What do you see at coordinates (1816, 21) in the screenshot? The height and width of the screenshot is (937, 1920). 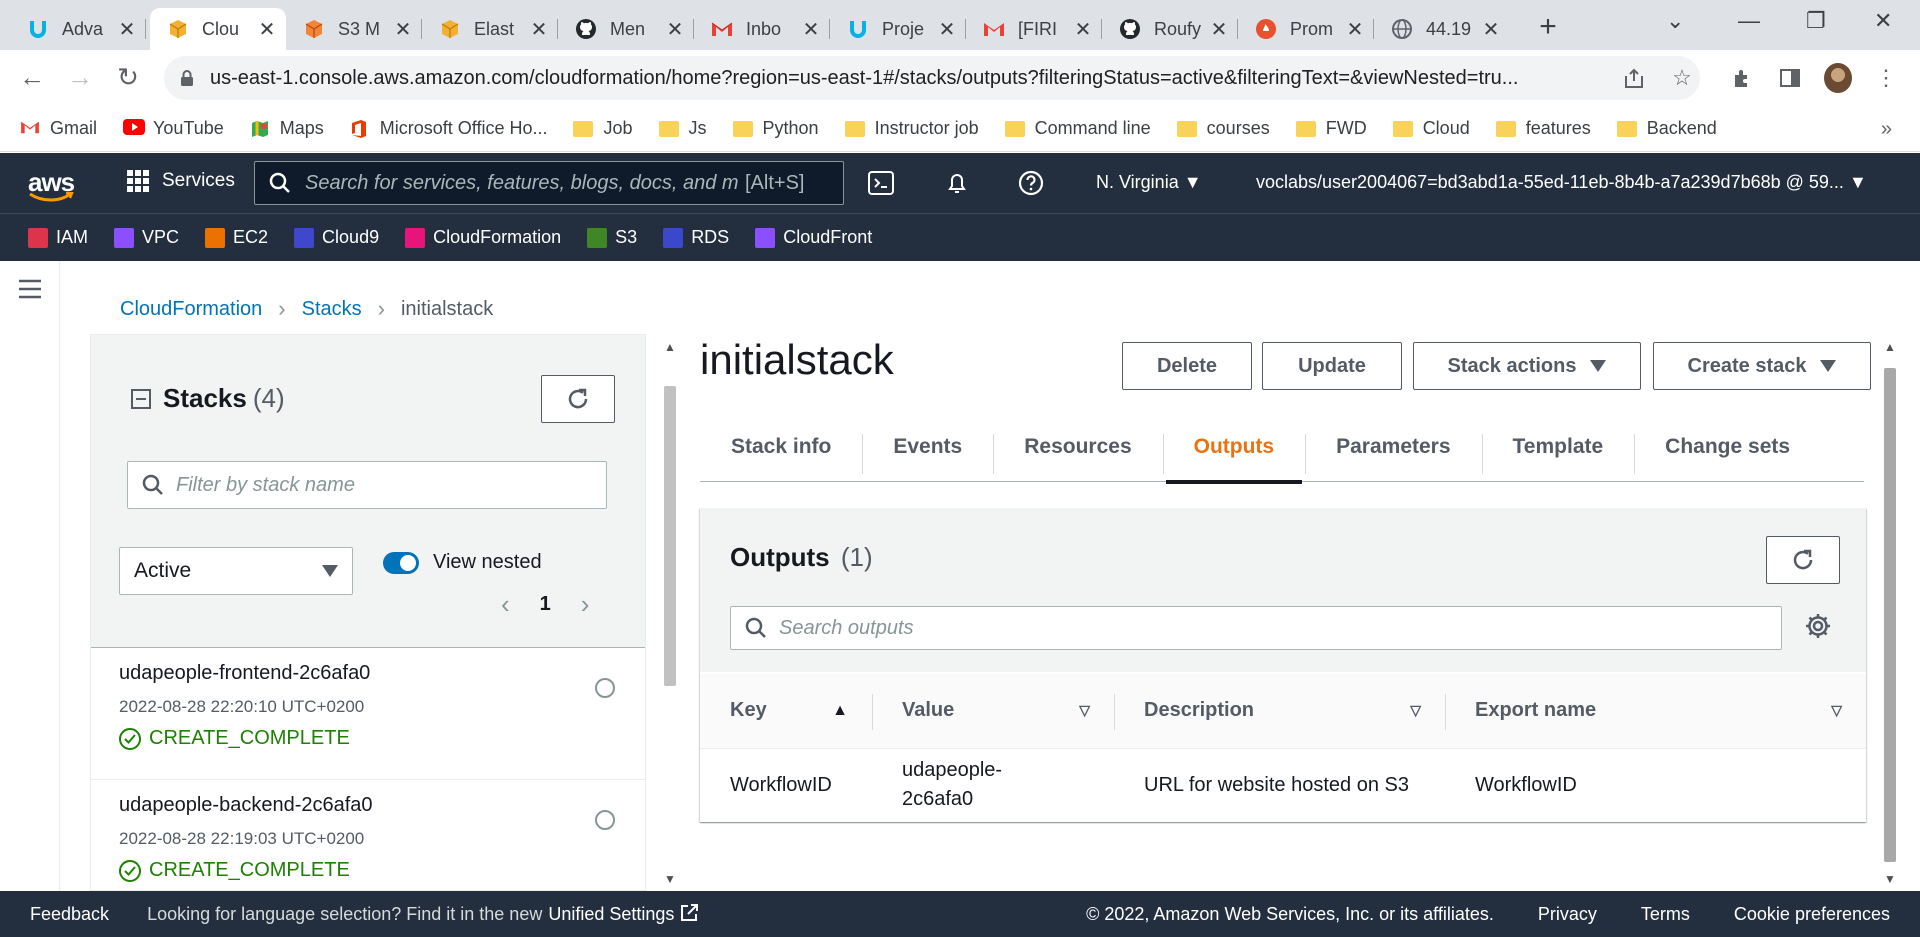 I see `restore-icon: ❐` at bounding box center [1816, 21].